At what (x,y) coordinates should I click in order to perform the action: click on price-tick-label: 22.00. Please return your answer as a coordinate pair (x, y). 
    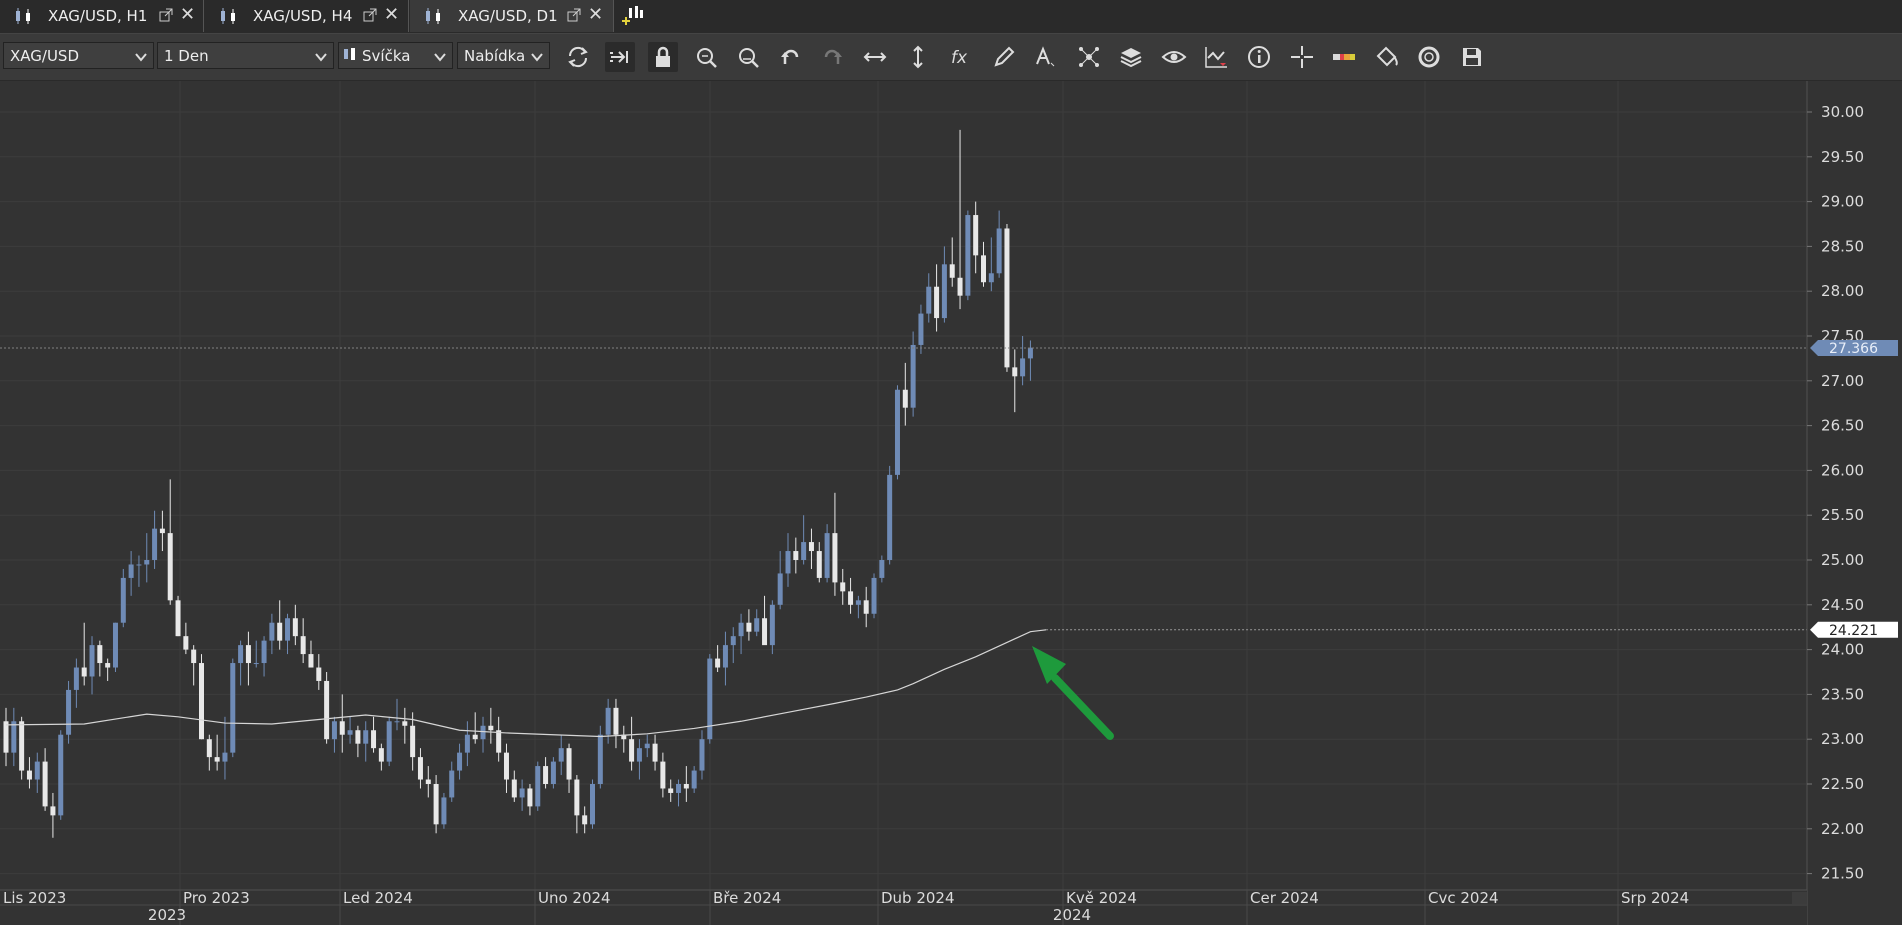
    Looking at the image, I should click on (1842, 829).